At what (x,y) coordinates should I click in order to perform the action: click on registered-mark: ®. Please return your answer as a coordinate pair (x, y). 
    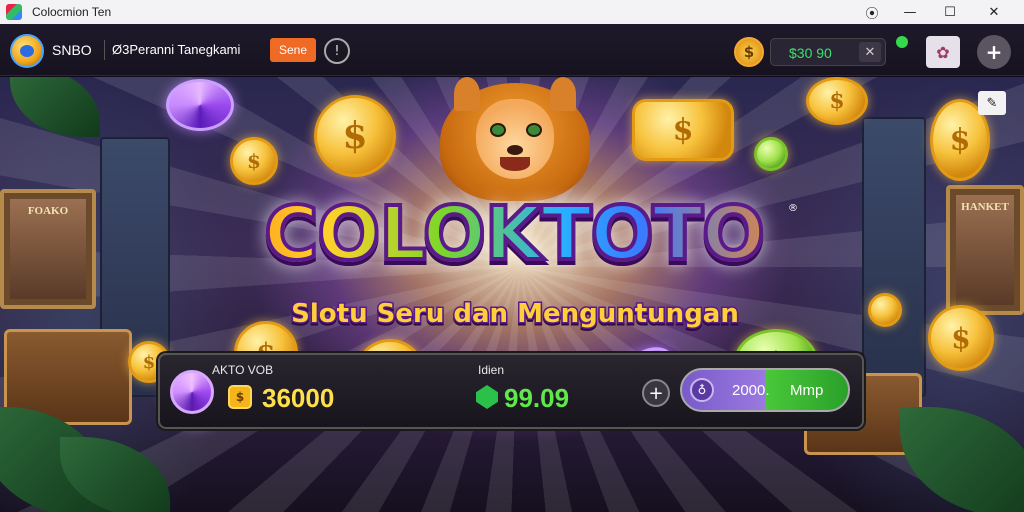
    Looking at the image, I should click on (793, 208).